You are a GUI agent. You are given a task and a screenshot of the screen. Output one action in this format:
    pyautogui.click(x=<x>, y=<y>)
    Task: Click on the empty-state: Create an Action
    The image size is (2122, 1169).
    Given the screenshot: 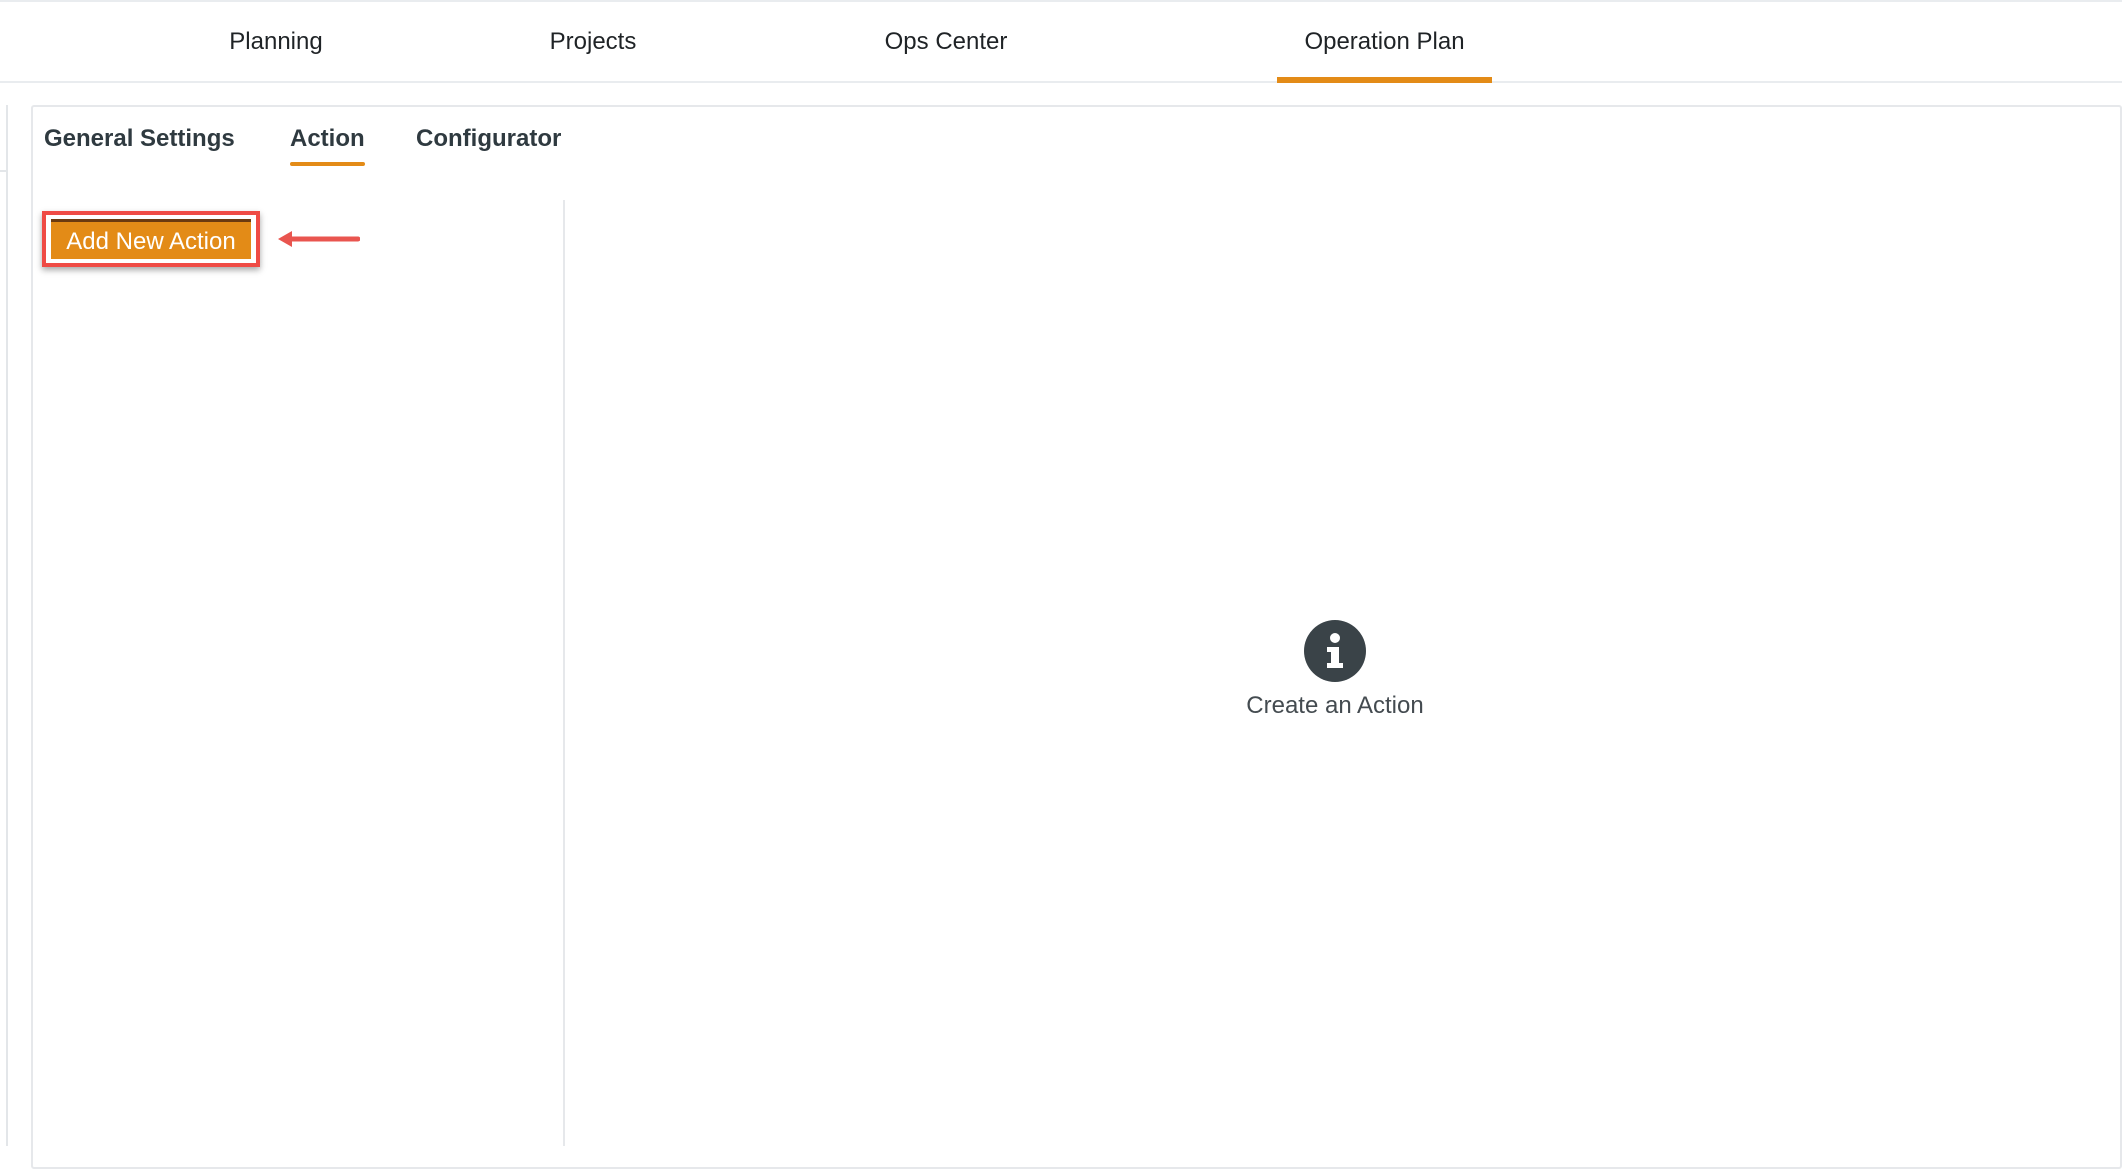 What is the action you would take?
    pyautogui.click(x=1335, y=670)
    